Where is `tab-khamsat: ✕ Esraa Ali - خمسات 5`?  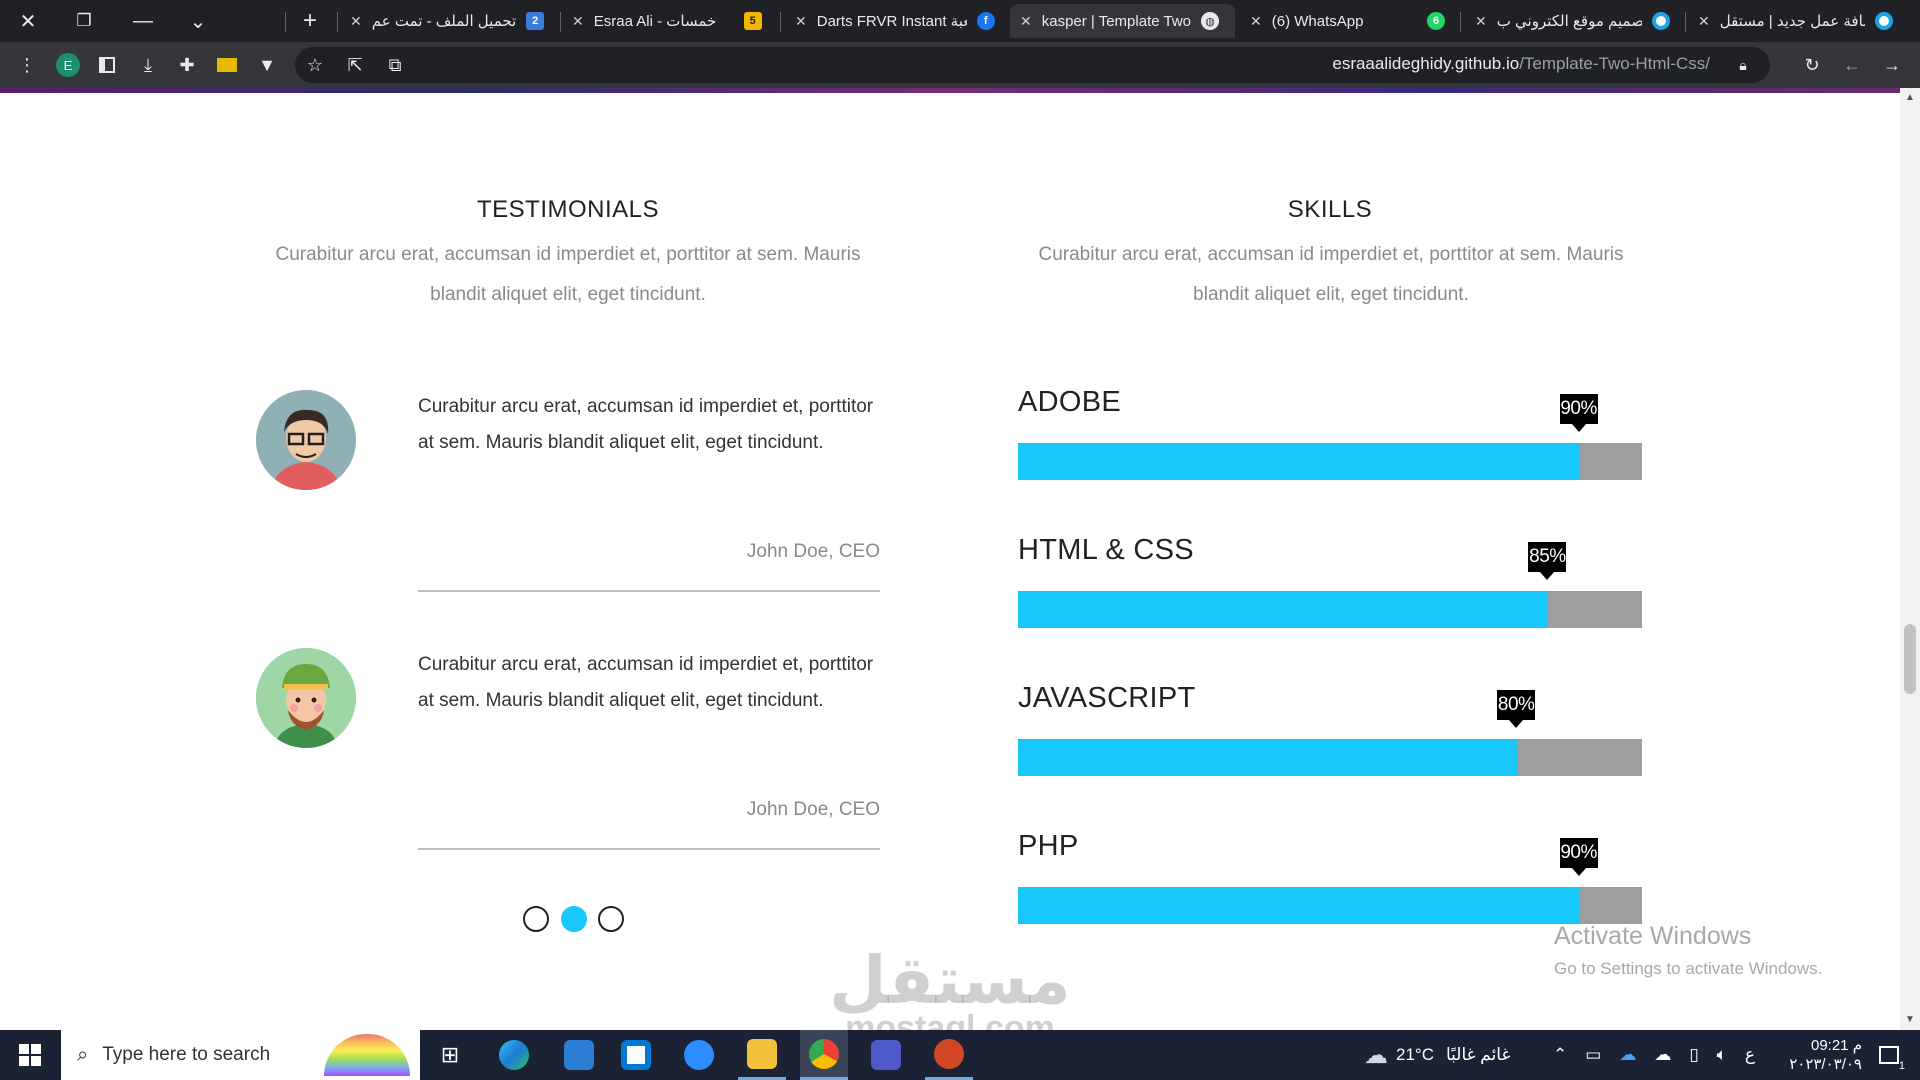 tab-khamsat: ✕ Esraa Ali - خمسات 5 is located at coordinates (667, 21).